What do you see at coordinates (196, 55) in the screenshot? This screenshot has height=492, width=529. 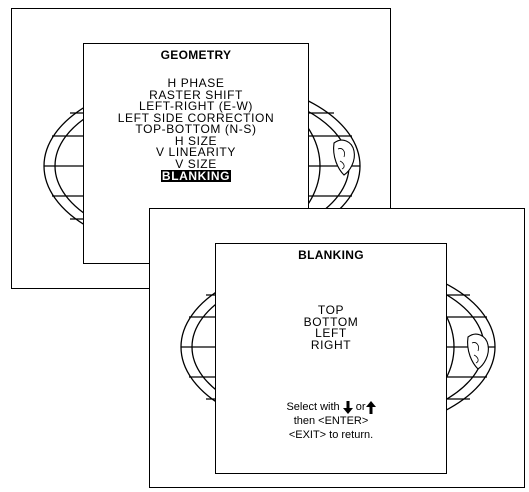 I see `menu-title: GEOMETRY` at bounding box center [196, 55].